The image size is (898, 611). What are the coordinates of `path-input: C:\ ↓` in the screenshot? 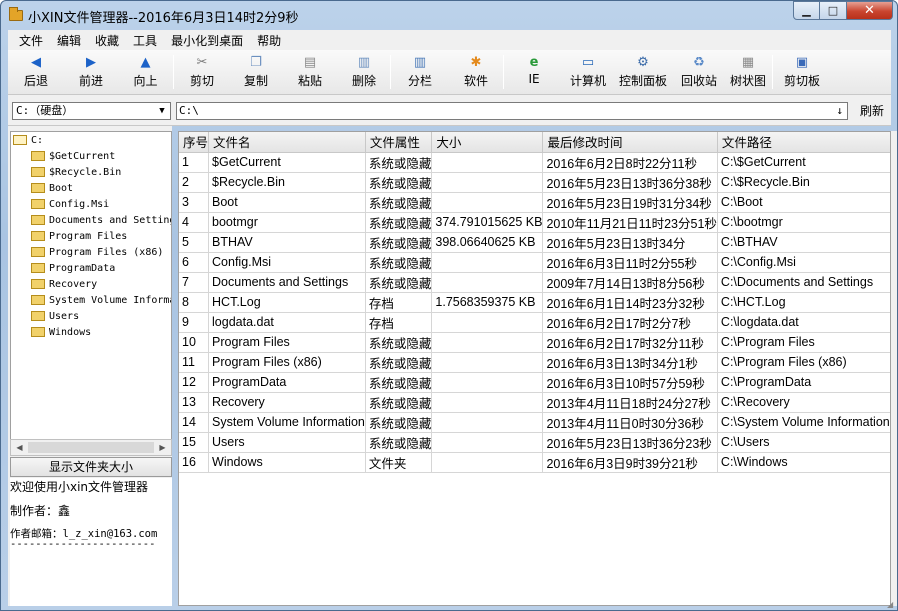 It's located at (512, 111).